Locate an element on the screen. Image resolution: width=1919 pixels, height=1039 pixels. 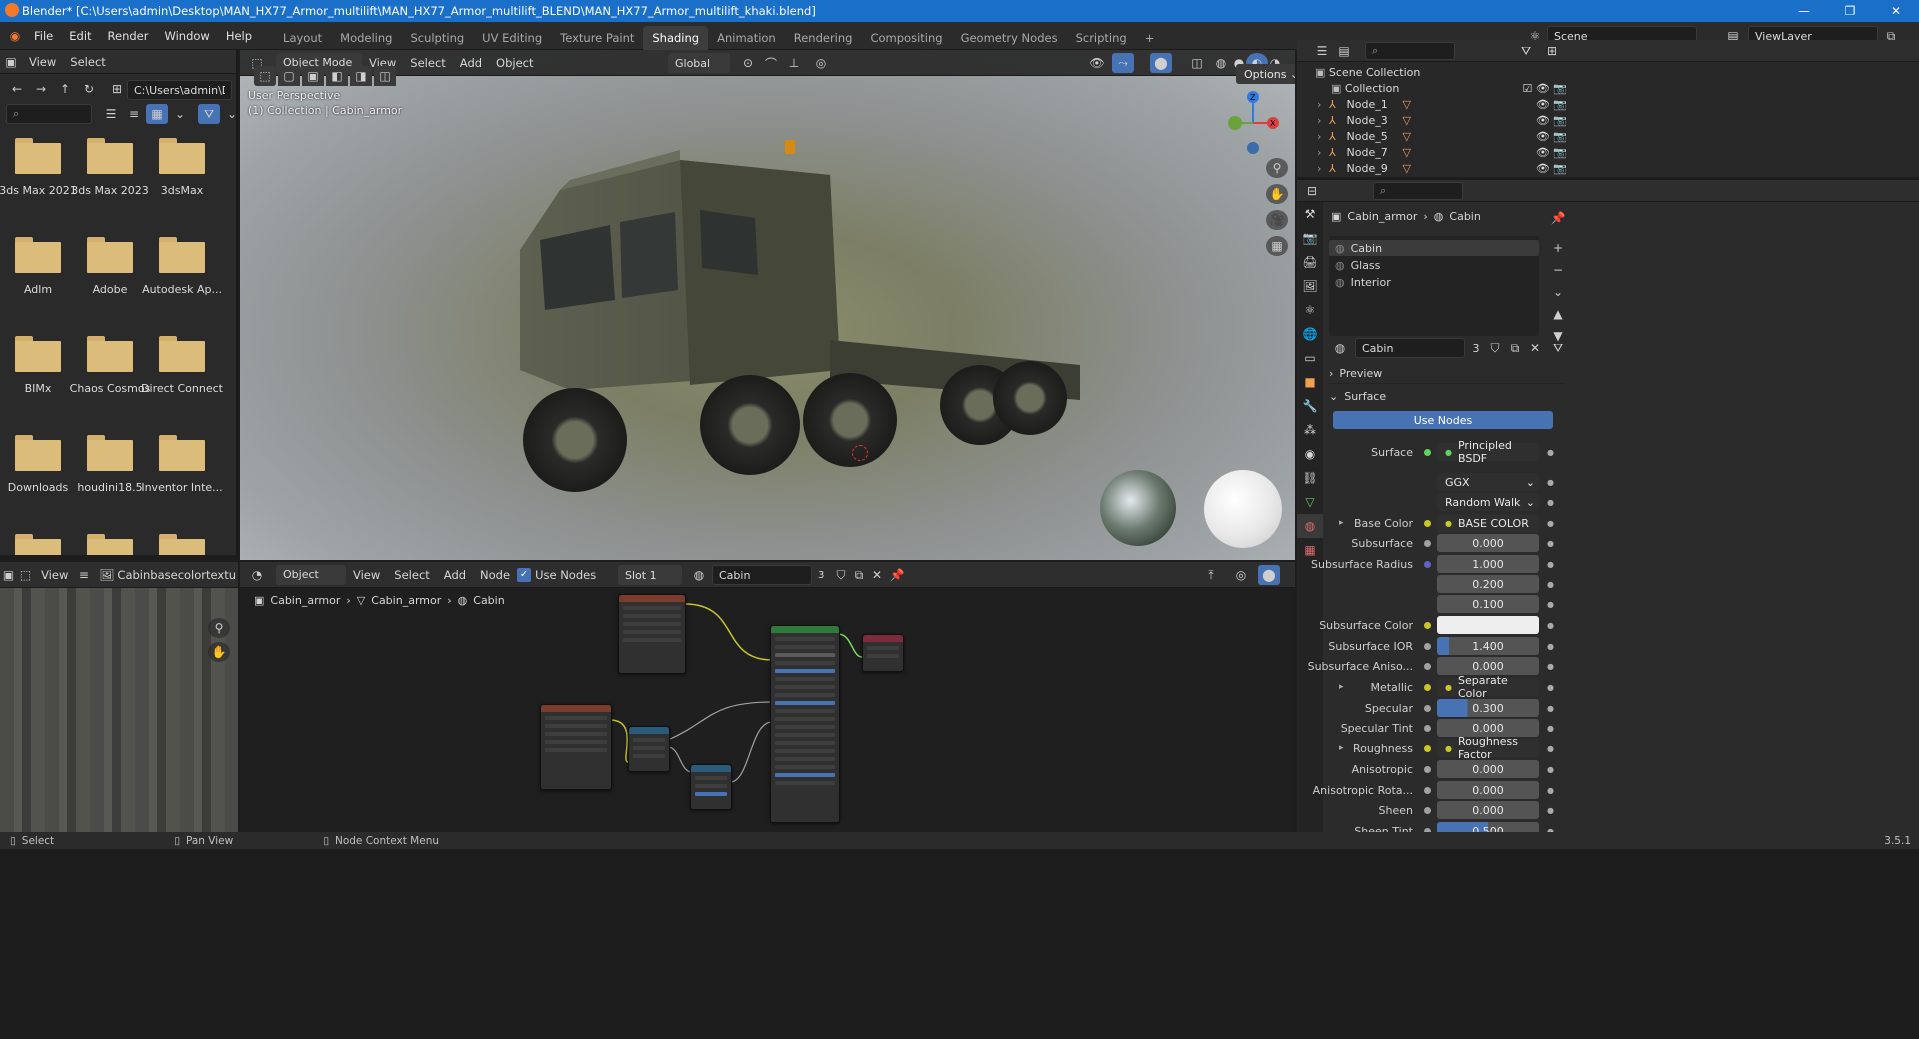
file-menu-select: Select is located at coordinates (87, 62).